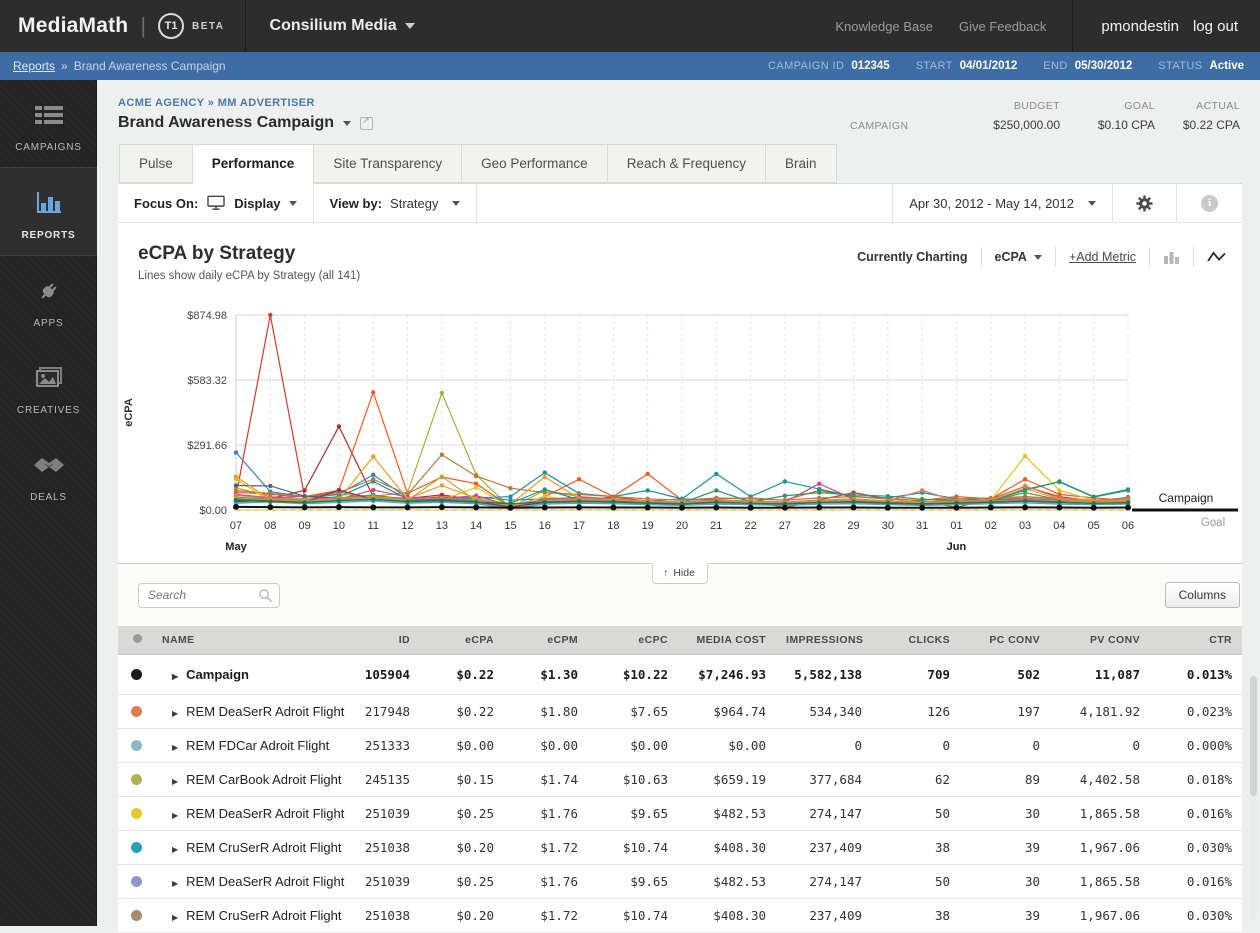  I want to click on sidebar-item-campaigns: CAMPAIGNS, so click(48, 123).